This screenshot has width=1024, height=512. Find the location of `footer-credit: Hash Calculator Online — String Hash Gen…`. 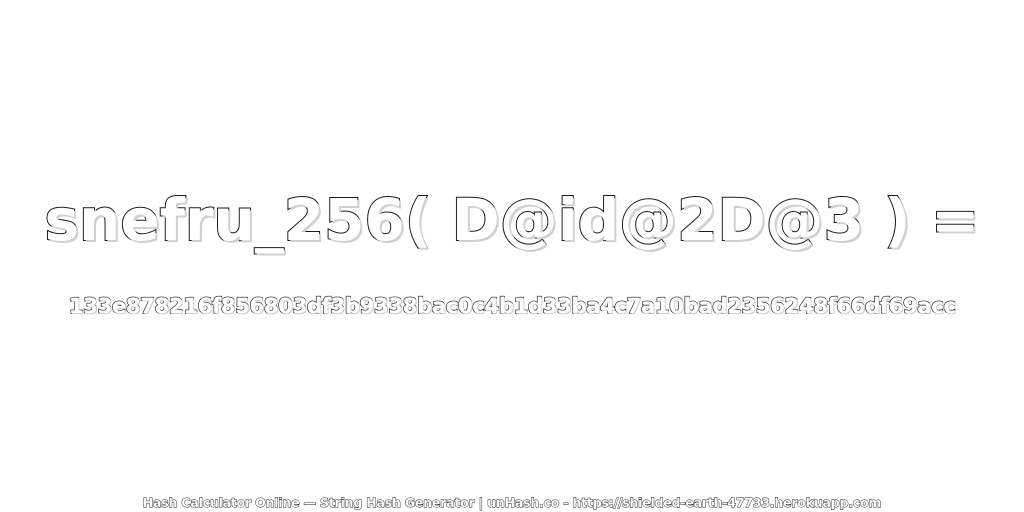

footer-credit: Hash Calculator Online — String Hash Gen… is located at coordinates (512, 503).